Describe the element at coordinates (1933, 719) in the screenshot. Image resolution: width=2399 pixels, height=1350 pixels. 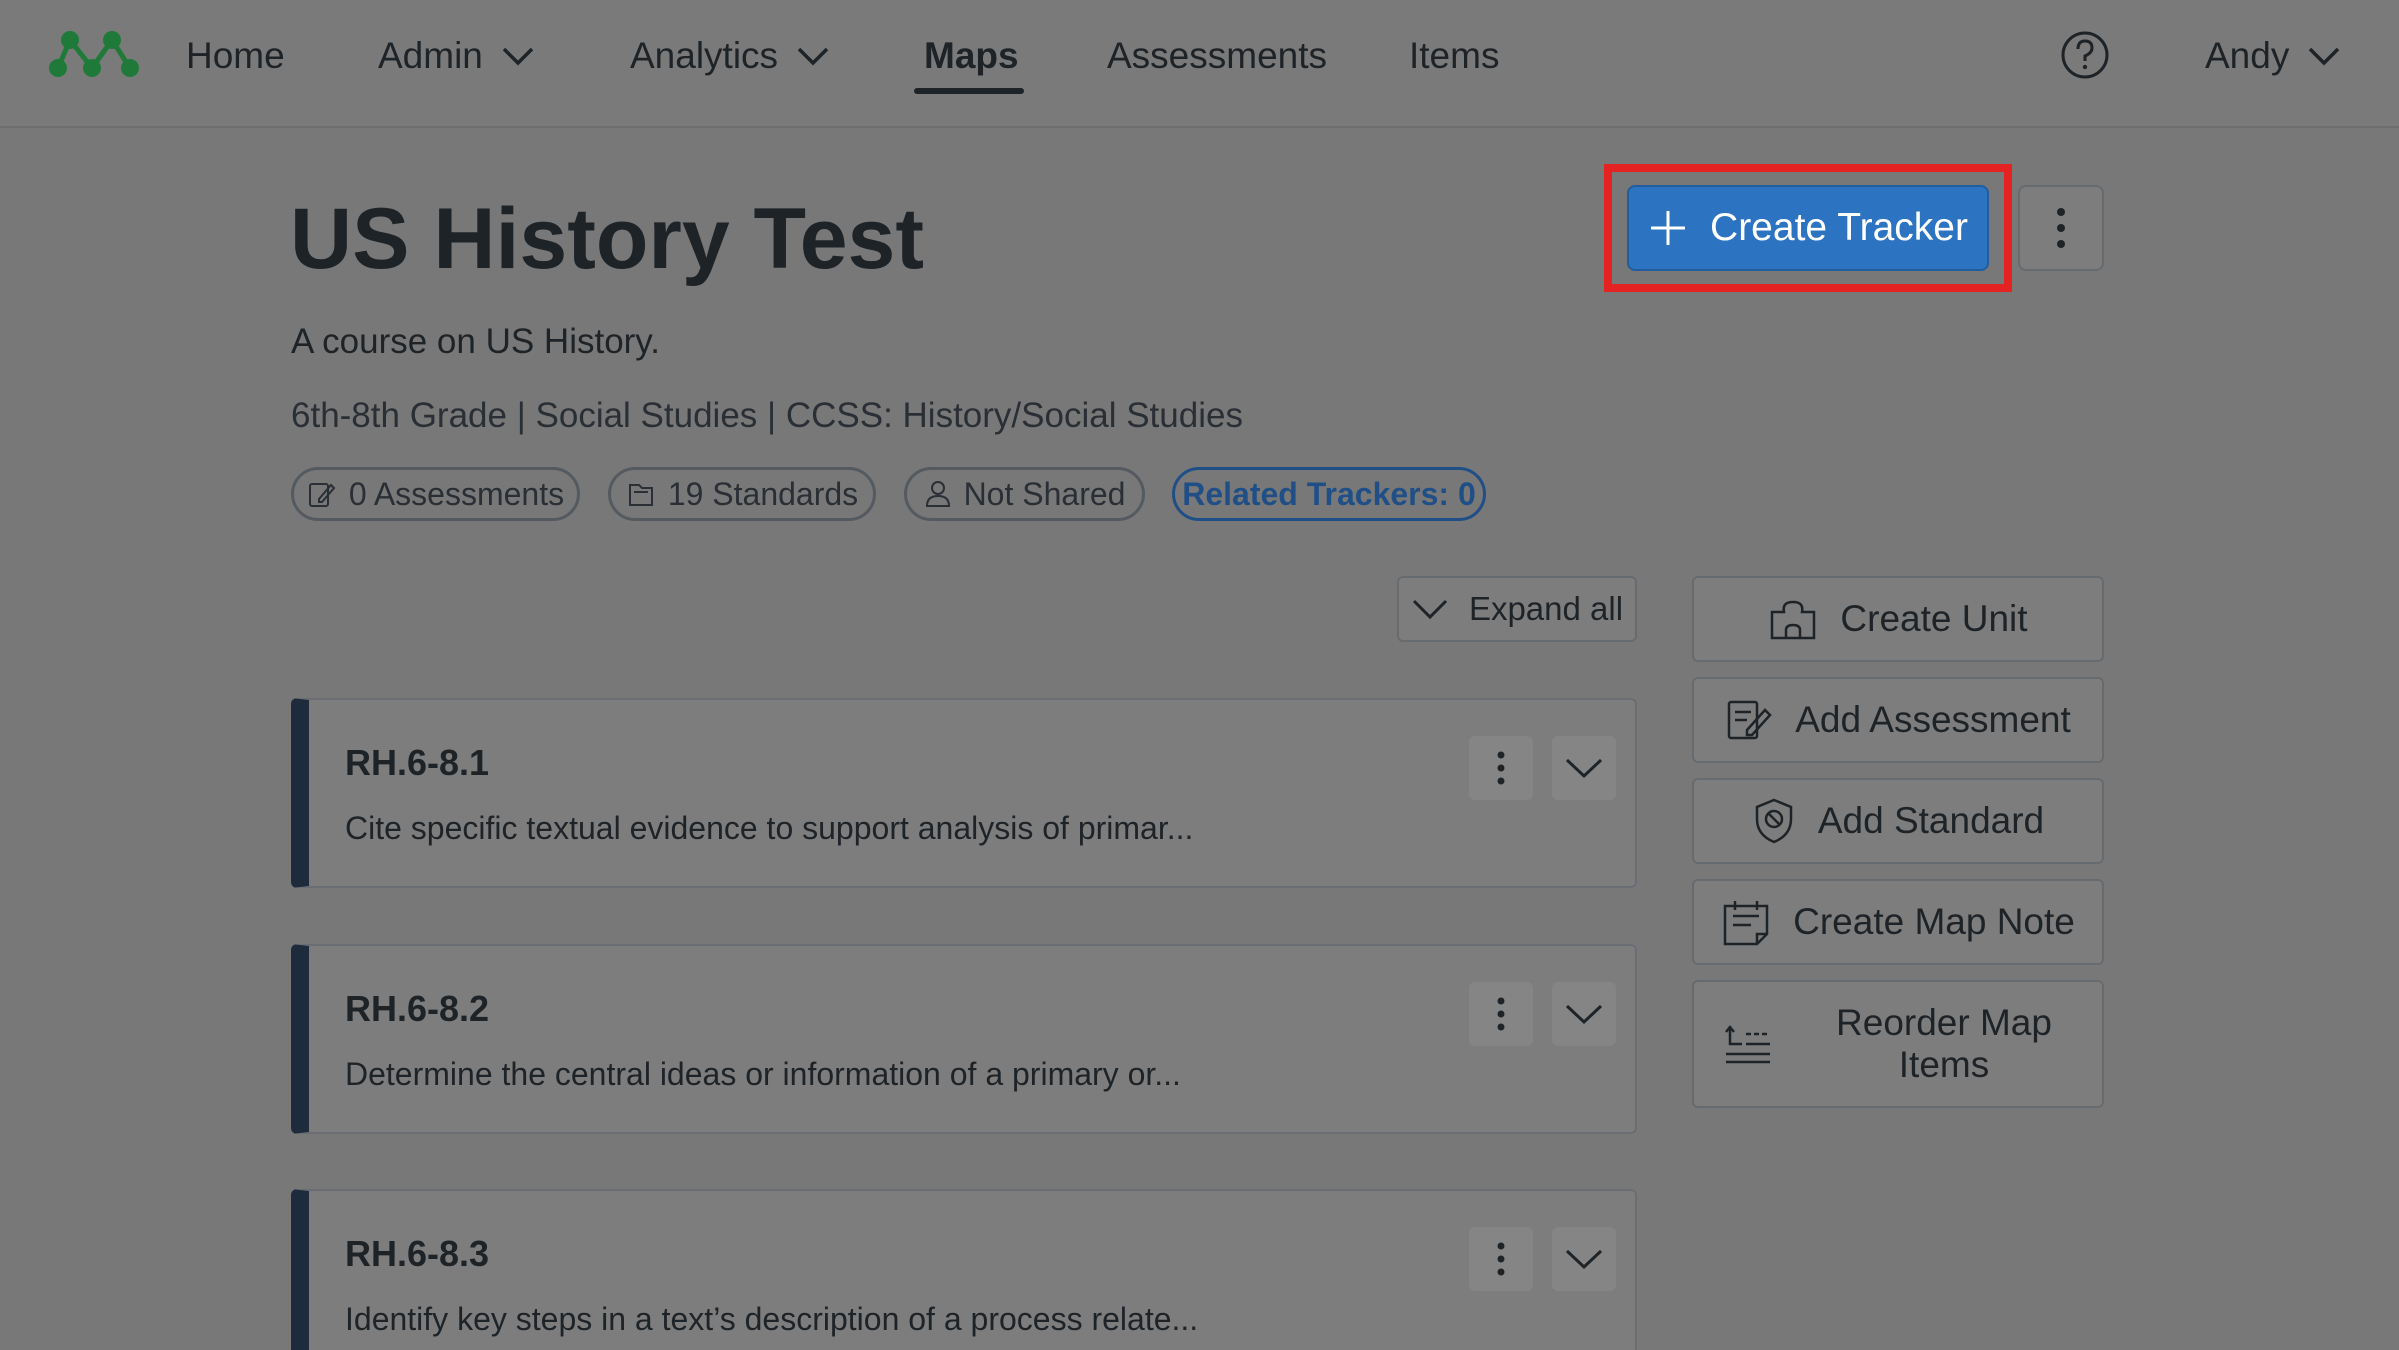
I see `add-assessment-label: Add Assessment` at that location.